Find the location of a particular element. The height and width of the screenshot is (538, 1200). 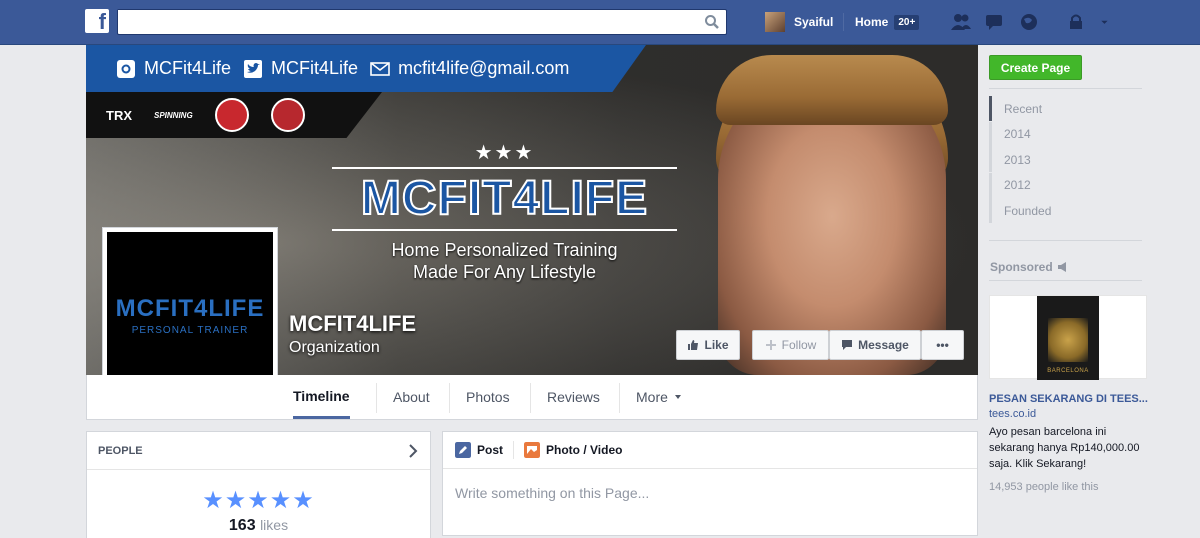

like-button: Like is located at coordinates (708, 345).